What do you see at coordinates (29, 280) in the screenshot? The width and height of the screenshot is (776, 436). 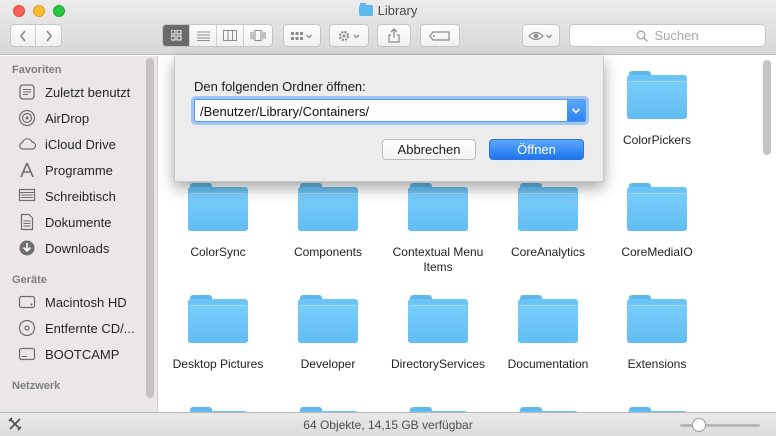 I see `sidebar-heading-devices: Geräte` at bounding box center [29, 280].